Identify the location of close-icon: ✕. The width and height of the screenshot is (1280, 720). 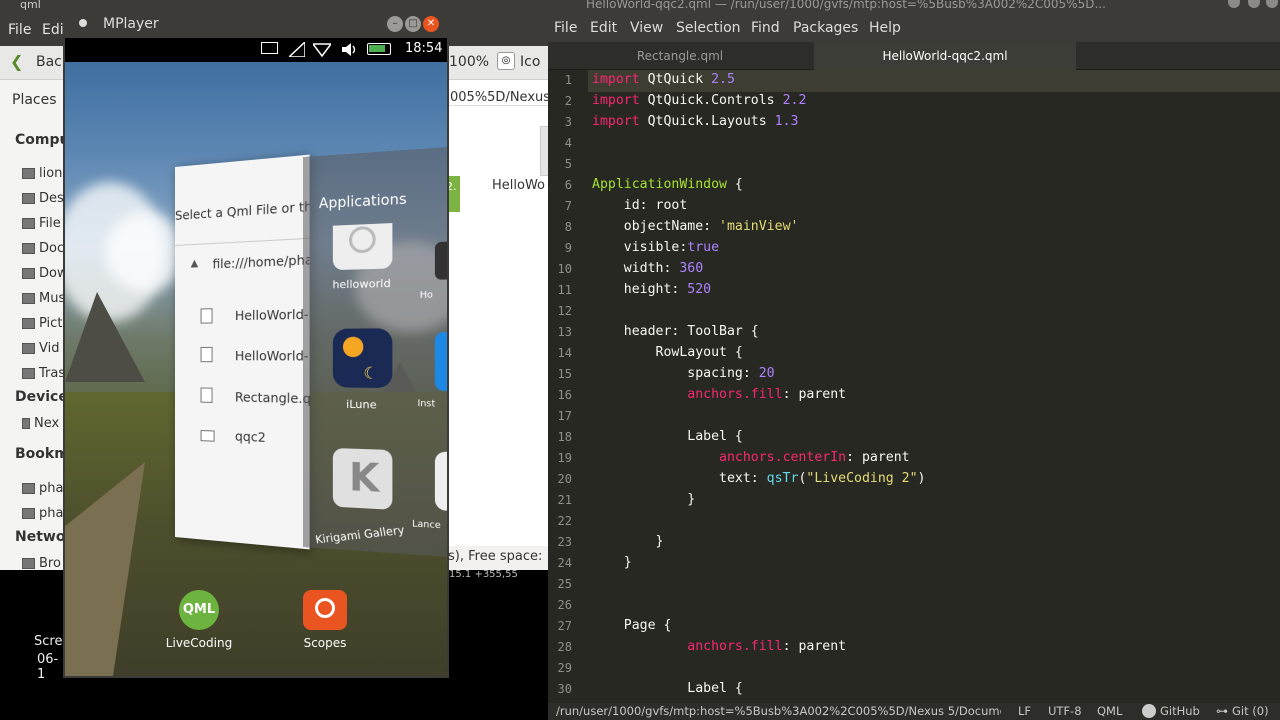
(431, 24).